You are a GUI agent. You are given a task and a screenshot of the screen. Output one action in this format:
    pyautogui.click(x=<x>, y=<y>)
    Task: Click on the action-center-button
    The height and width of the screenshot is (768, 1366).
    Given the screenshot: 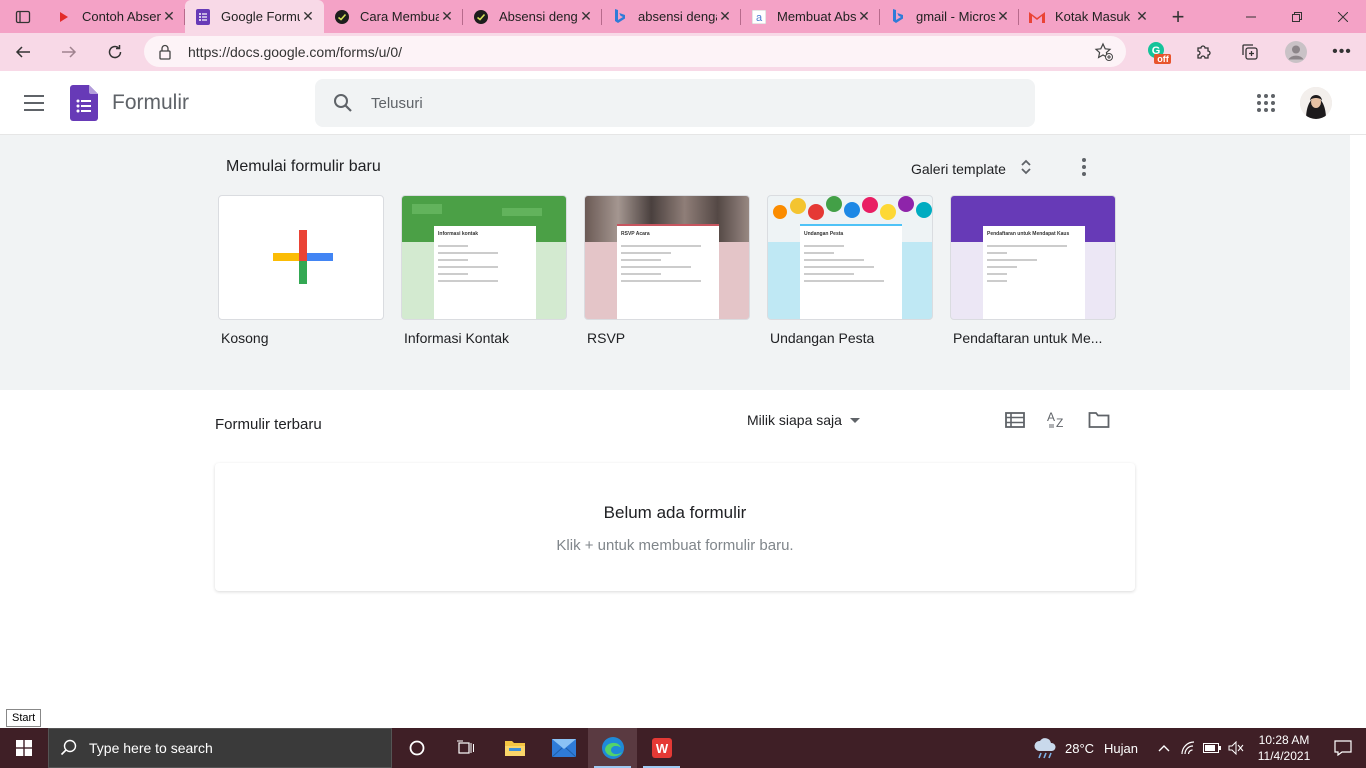 What is the action you would take?
    pyautogui.click(x=1343, y=748)
    